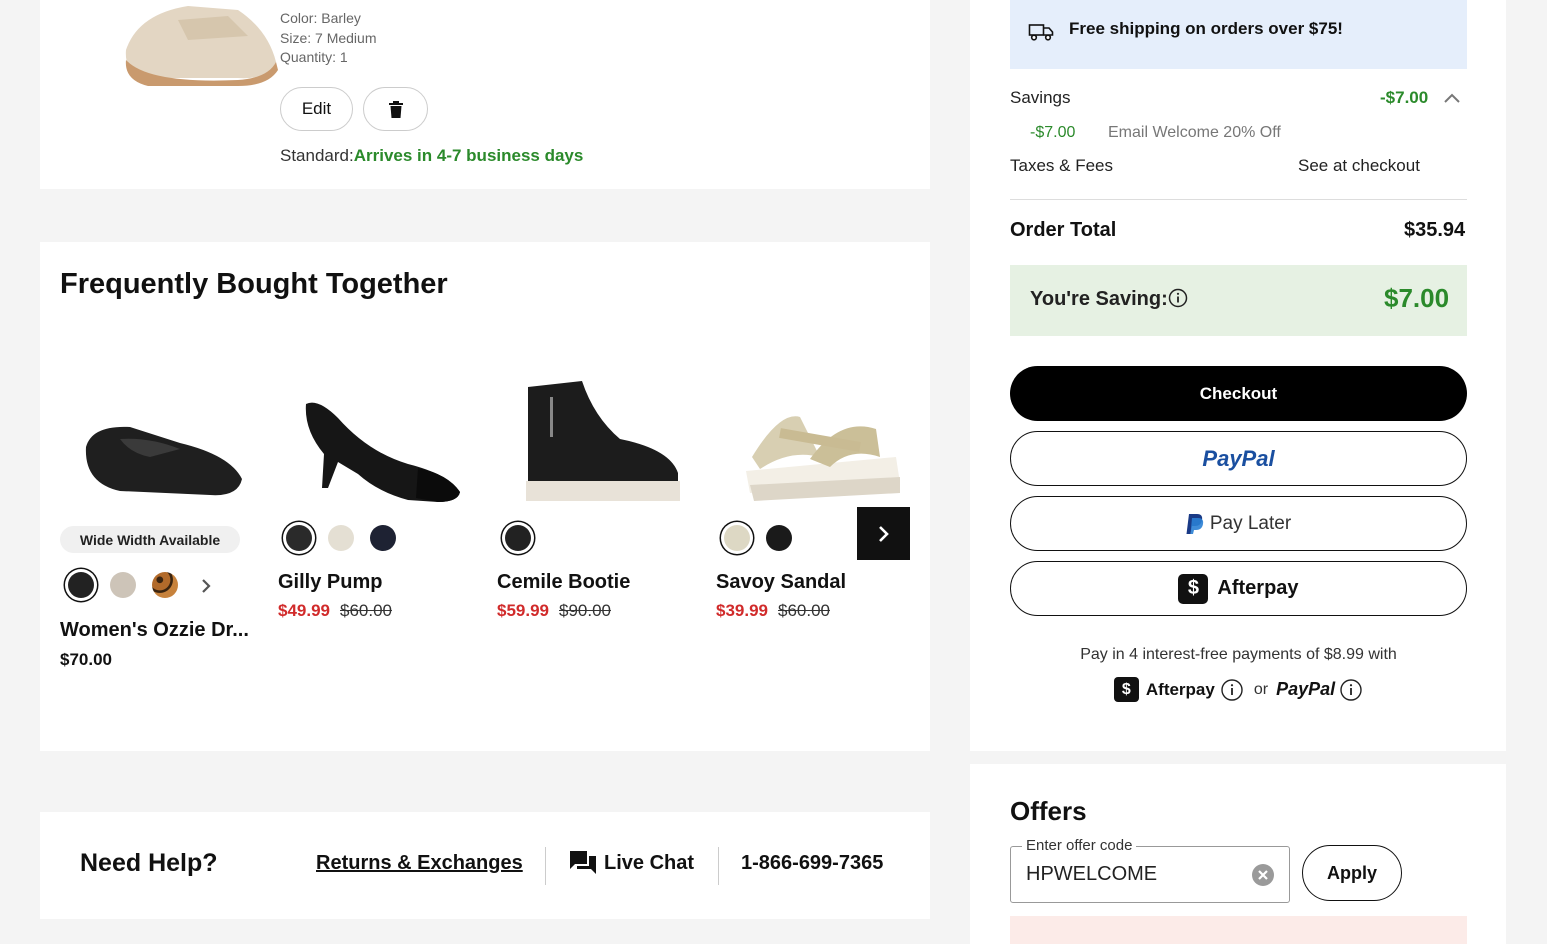  Describe the element at coordinates (1452, 98) in the screenshot. I see `chevron-up-icon` at that location.